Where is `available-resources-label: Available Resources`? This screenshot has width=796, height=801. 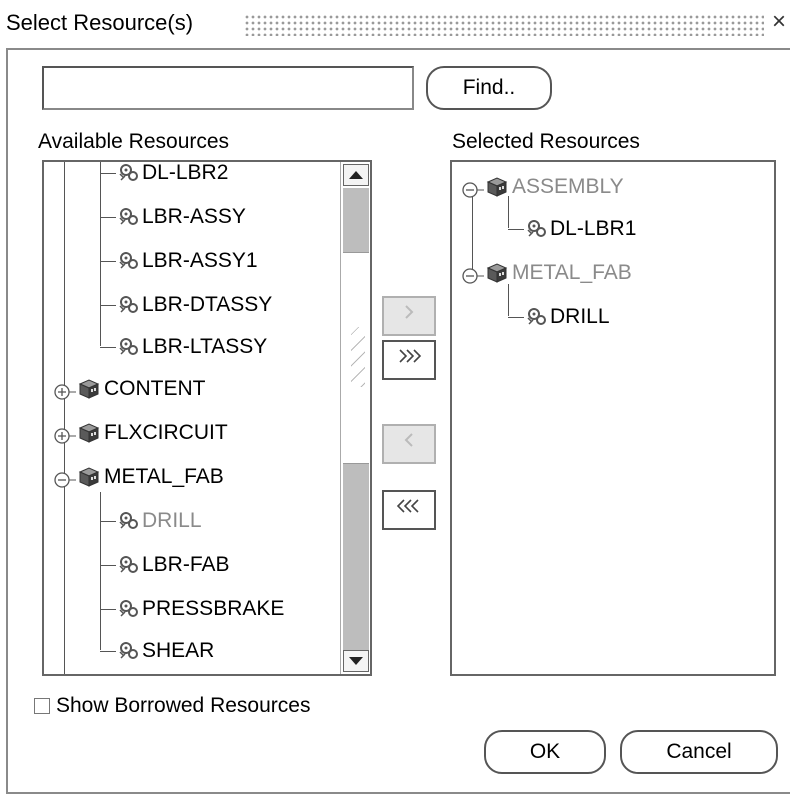 available-resources-label: Available Resources is located at coordinates (134, 141).